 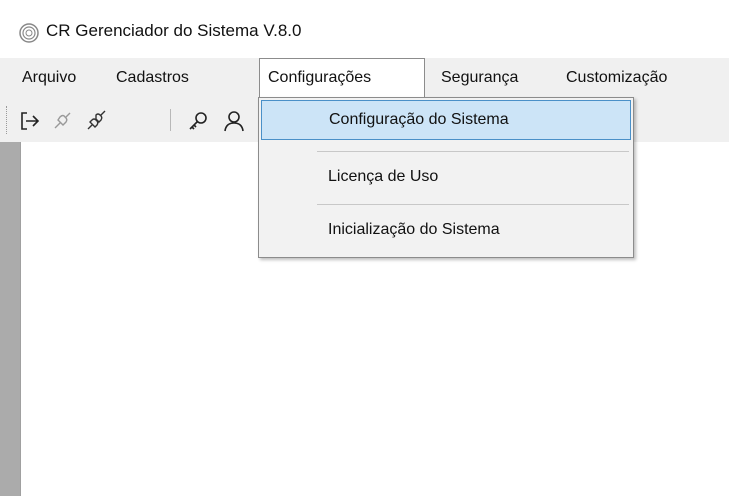 I want to click on menu-item-inicializacao-do-sistema: Inicialização do Sistema, so click(x=446, y=231).